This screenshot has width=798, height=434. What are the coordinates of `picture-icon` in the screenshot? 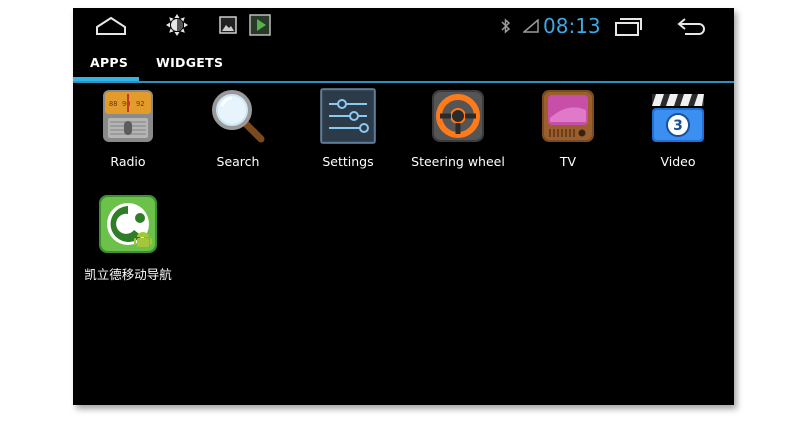 It's located at (228, 25).